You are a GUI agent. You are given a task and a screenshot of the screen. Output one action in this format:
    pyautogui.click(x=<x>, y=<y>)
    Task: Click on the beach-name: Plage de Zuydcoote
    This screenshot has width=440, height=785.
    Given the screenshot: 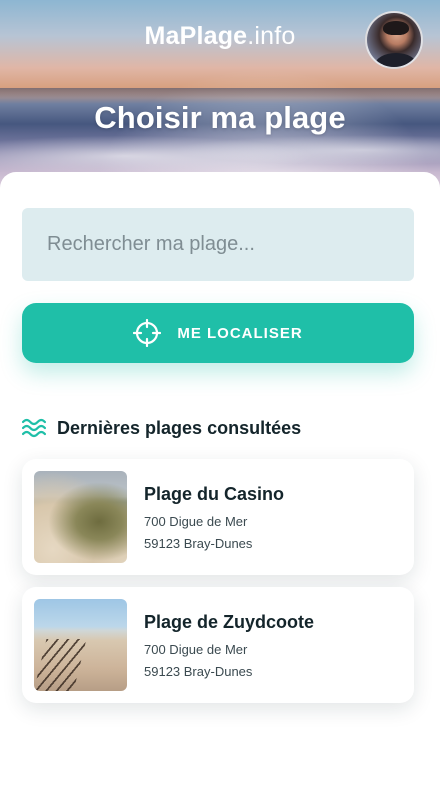 What is the action you would take?
    pyautogui.click(x=229, y=622)
    